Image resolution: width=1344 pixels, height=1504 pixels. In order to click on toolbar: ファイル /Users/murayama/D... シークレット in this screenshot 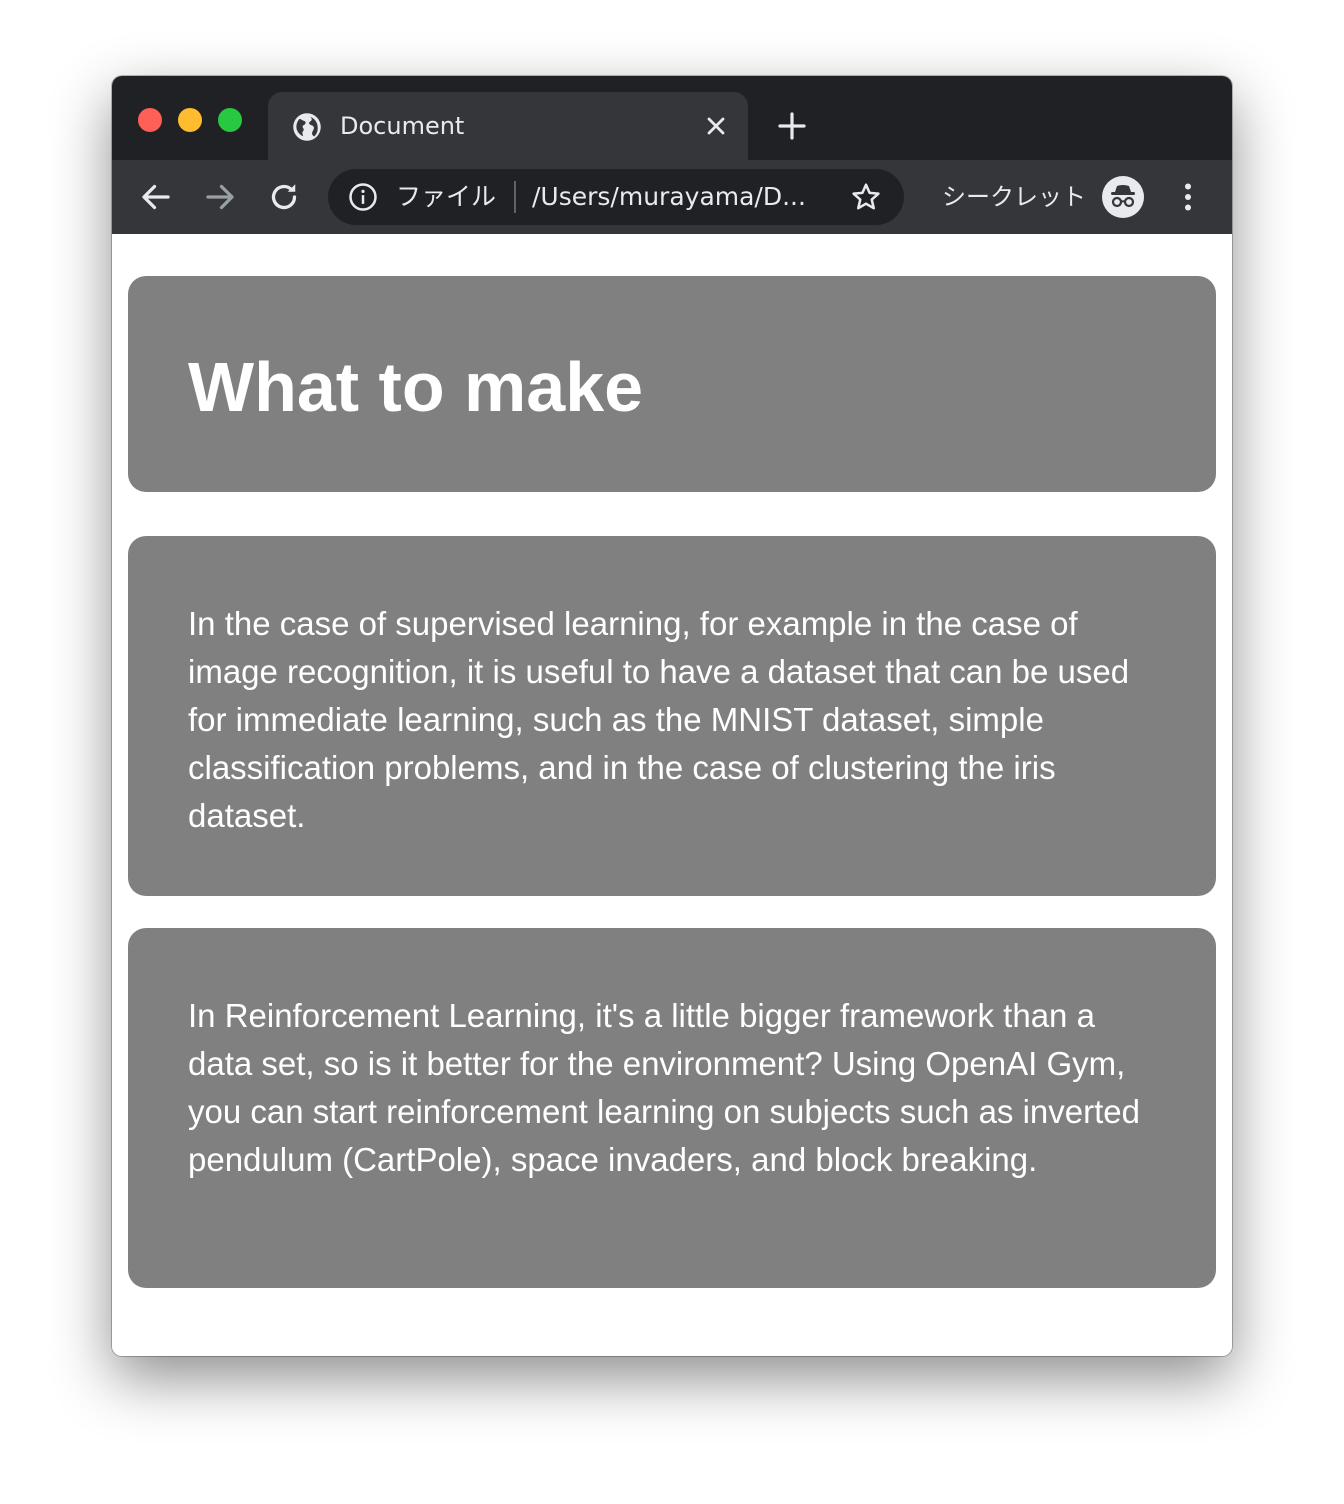, I will do `click(672, 197)`.